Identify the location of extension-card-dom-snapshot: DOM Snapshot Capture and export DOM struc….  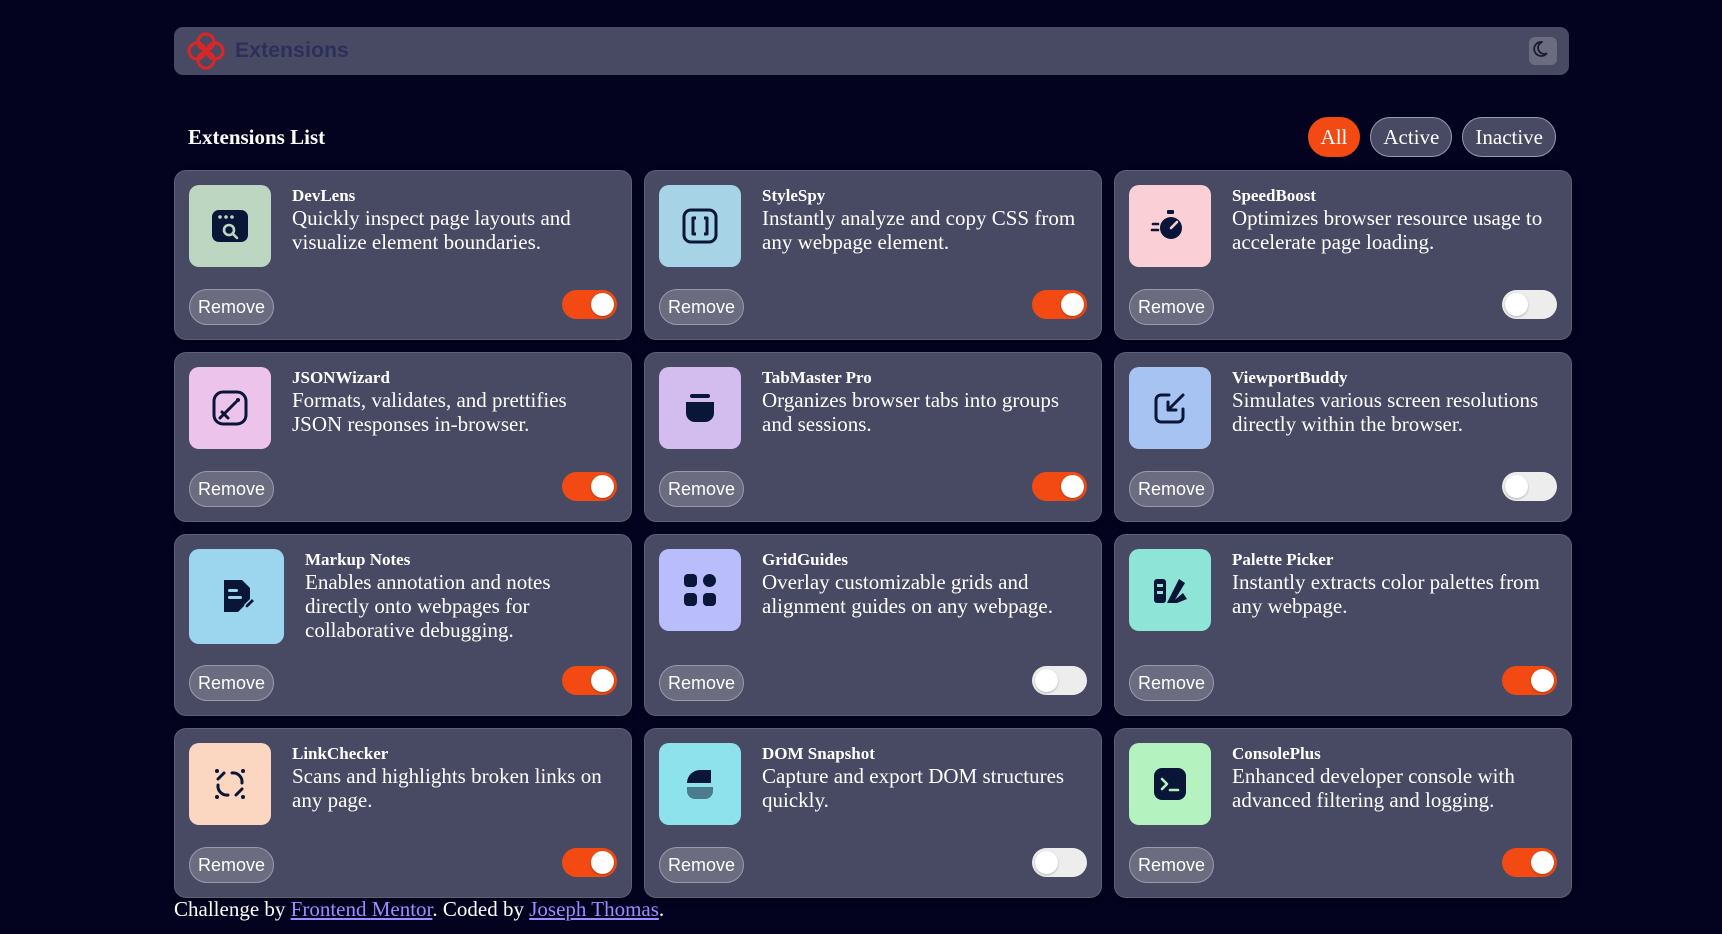
(873, 813).